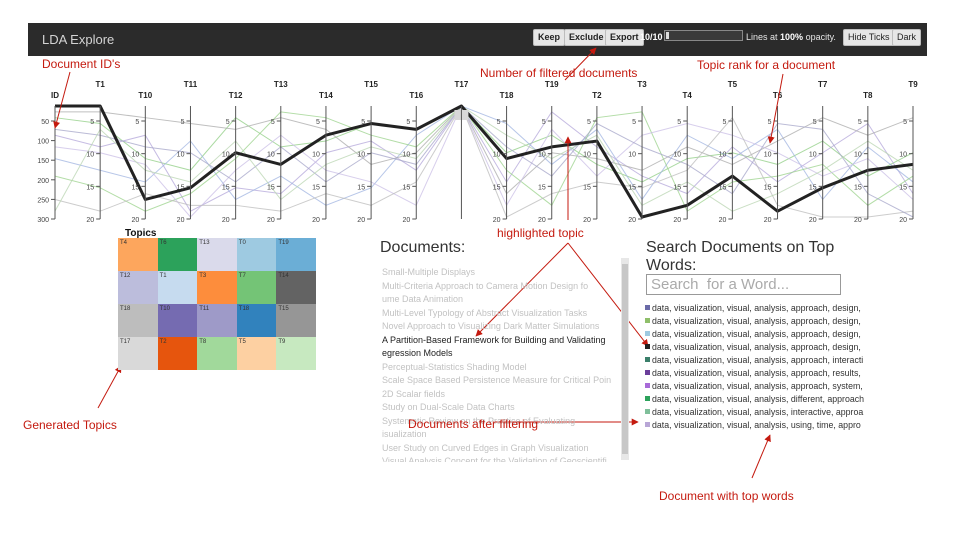 This screenshot has height=540, width=960. I want to click on document-item: ume Data Animation, so click(422, 299).